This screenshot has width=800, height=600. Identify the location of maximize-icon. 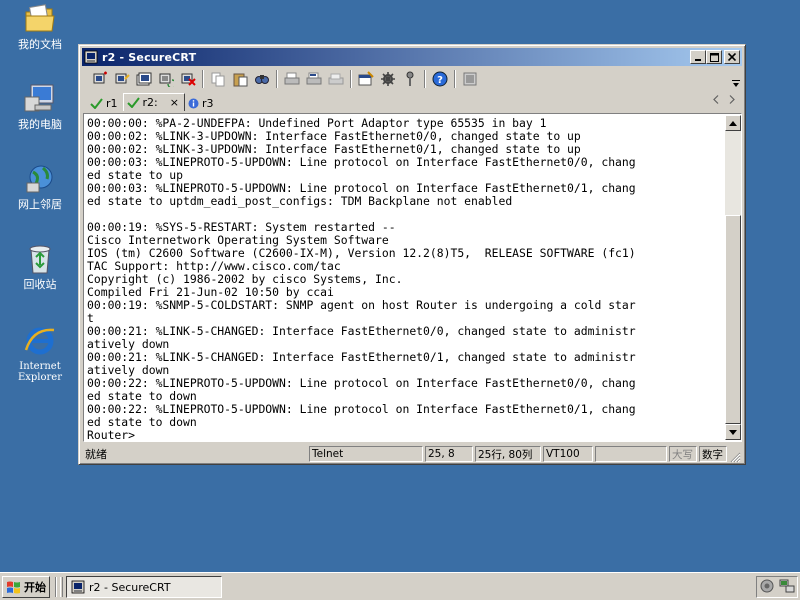
(714, 57).